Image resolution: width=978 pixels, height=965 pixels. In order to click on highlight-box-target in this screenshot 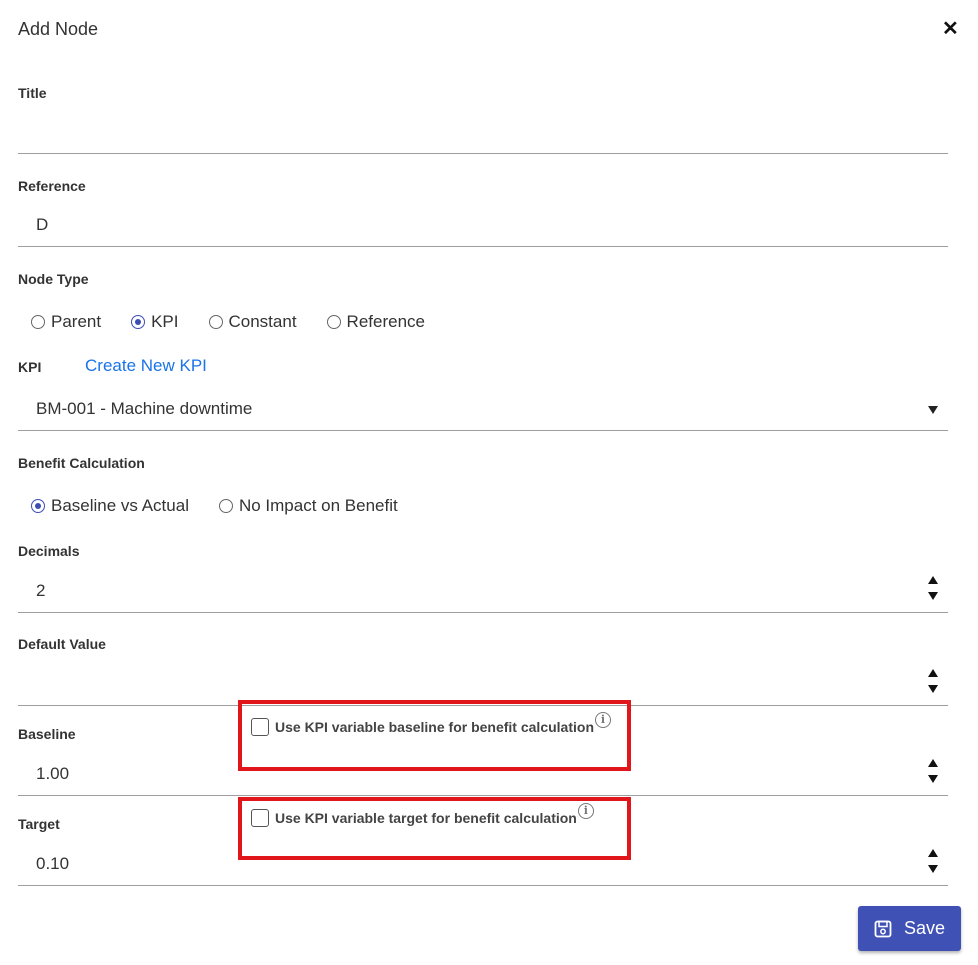, I will do `click(434, 828)`.